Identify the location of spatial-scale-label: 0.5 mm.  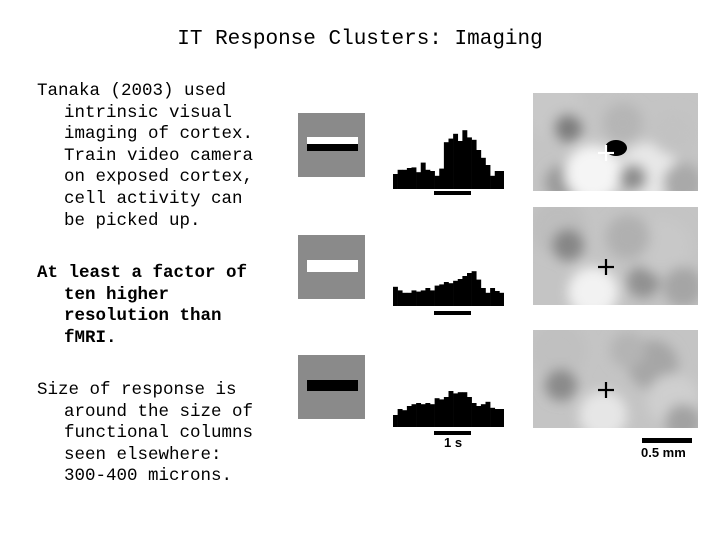
(663, 452).